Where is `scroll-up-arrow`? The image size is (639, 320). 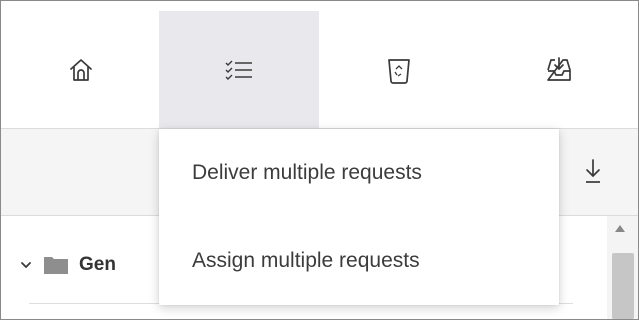 scroll-up-arrow is located at coordinates (620, 228).